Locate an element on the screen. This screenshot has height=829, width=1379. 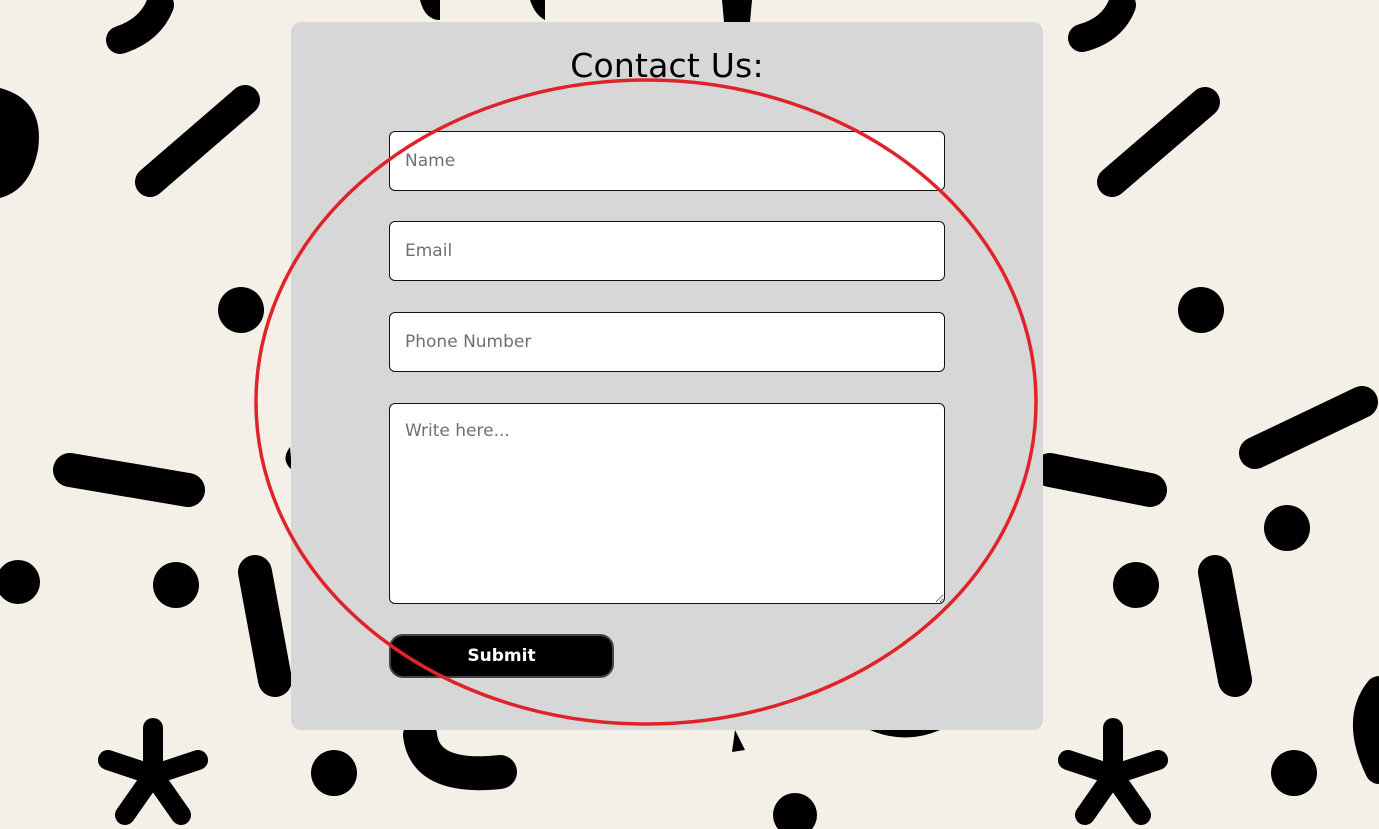
name-input is located at coordinates (667, 161).